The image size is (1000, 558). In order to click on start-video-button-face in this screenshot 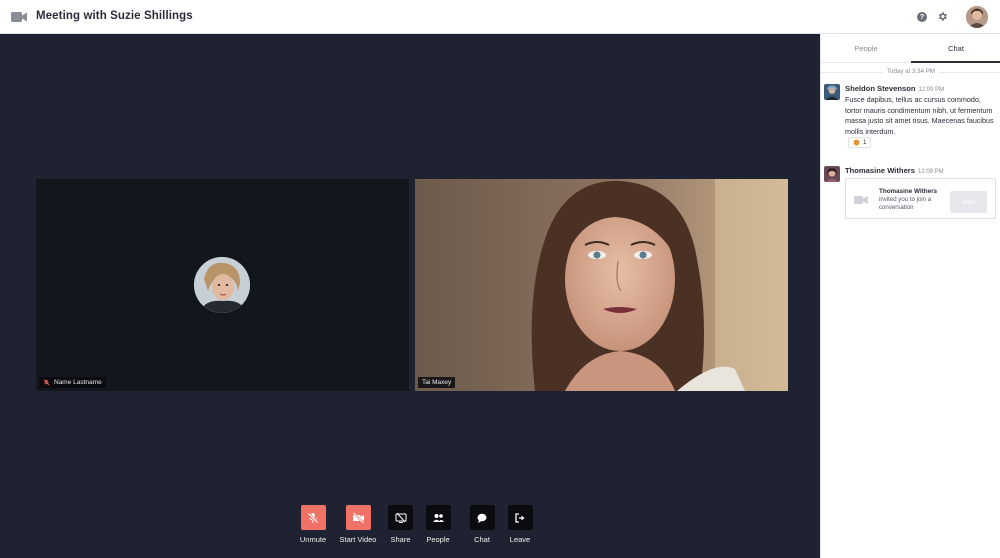, I will do `click(358, 517)`.